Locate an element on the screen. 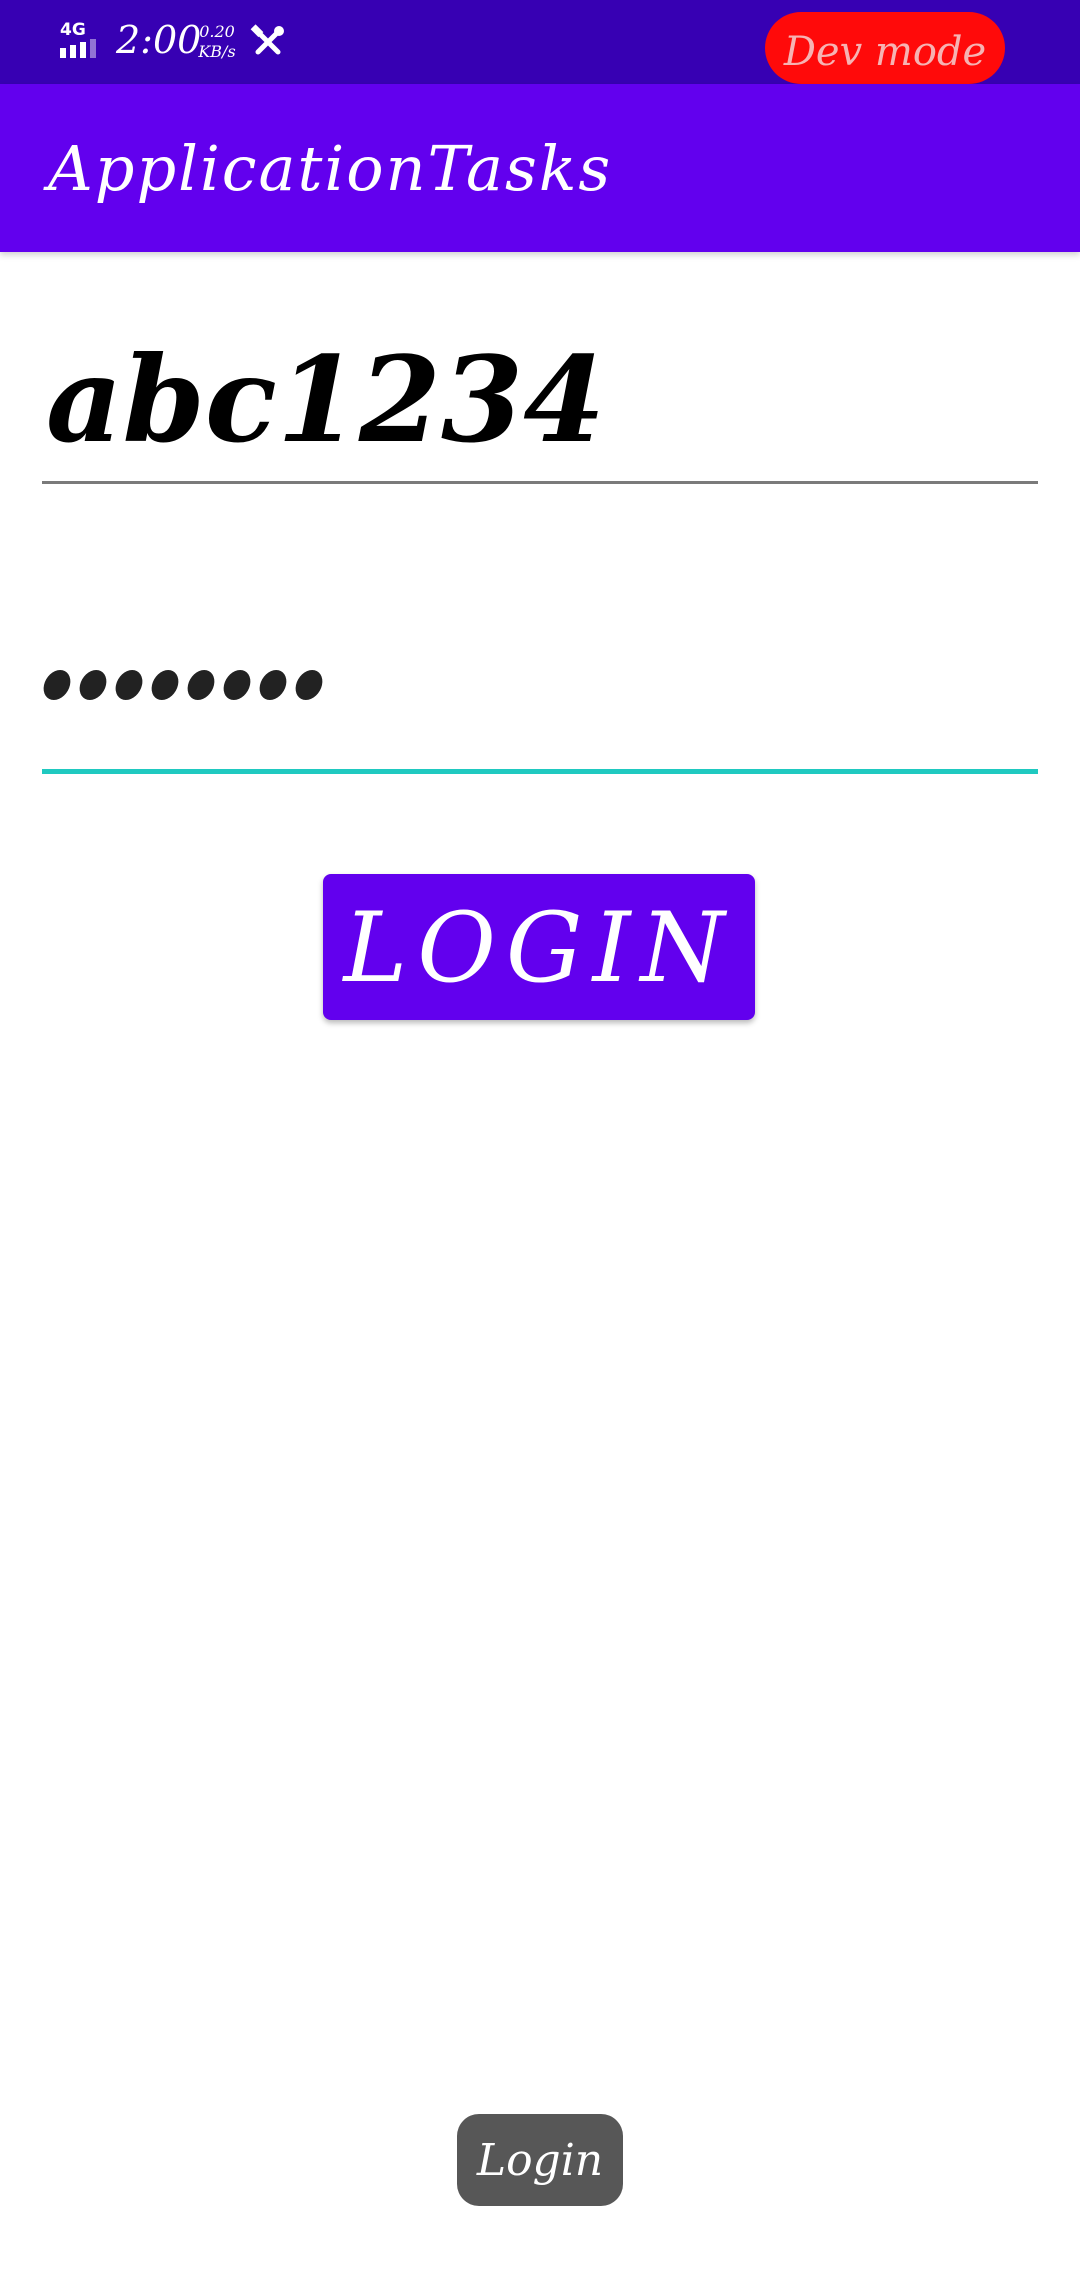 The image size is (1080, 2280). network-type: 4G is located at coordinates (73, 30).